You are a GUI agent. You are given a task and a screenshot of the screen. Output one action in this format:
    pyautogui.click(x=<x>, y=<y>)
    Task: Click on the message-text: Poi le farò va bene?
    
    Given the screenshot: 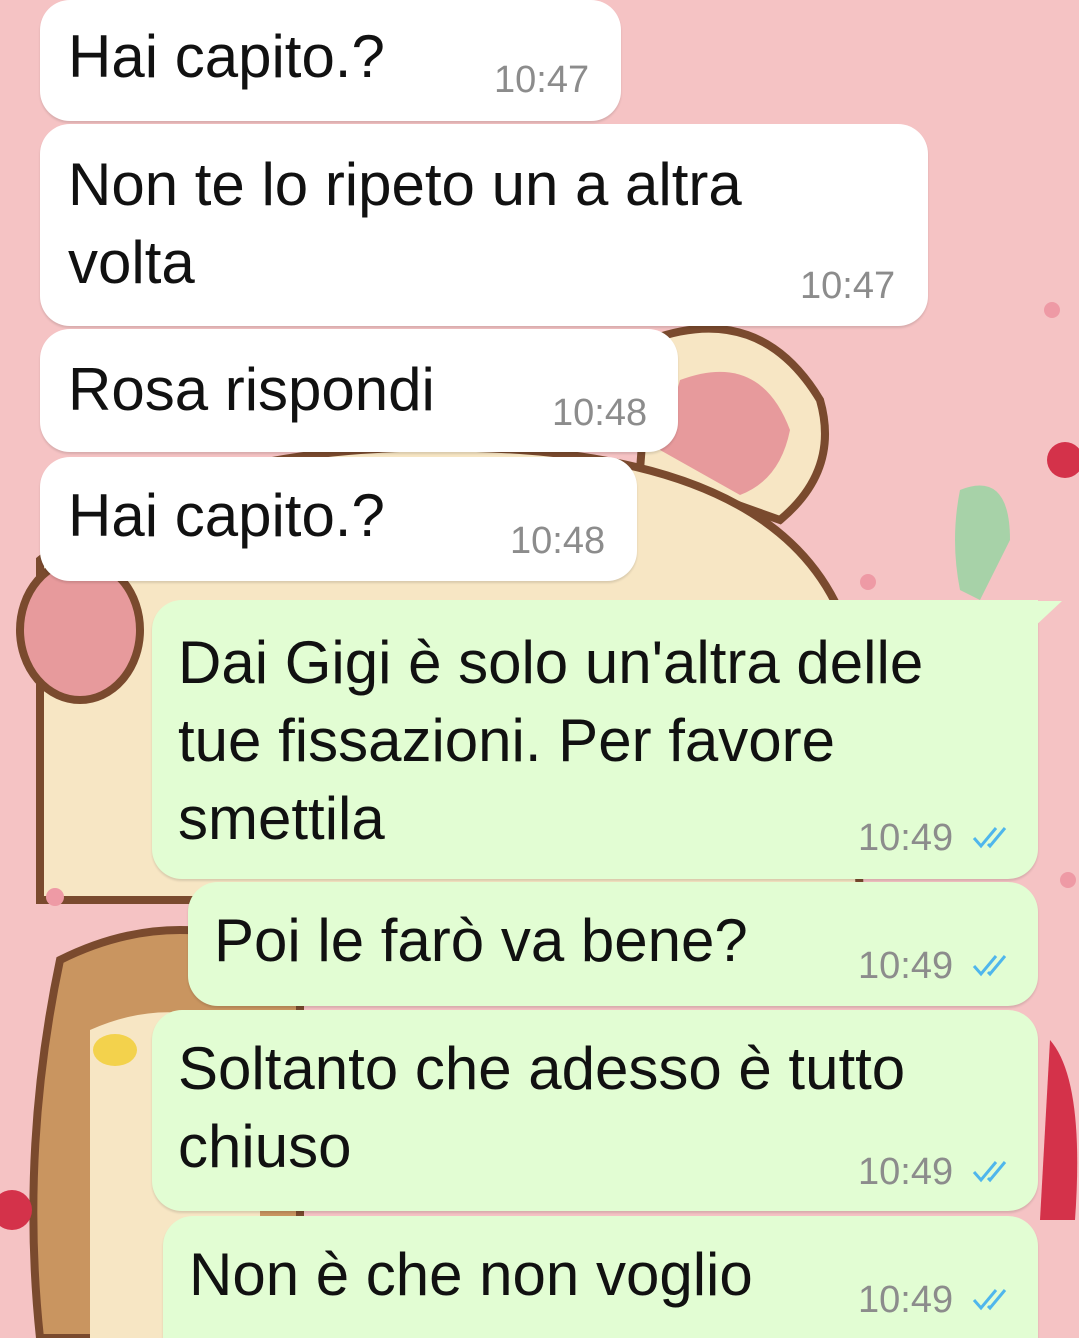 What is the action you would take?
    pyautogui.click(x=481, y=940)
    